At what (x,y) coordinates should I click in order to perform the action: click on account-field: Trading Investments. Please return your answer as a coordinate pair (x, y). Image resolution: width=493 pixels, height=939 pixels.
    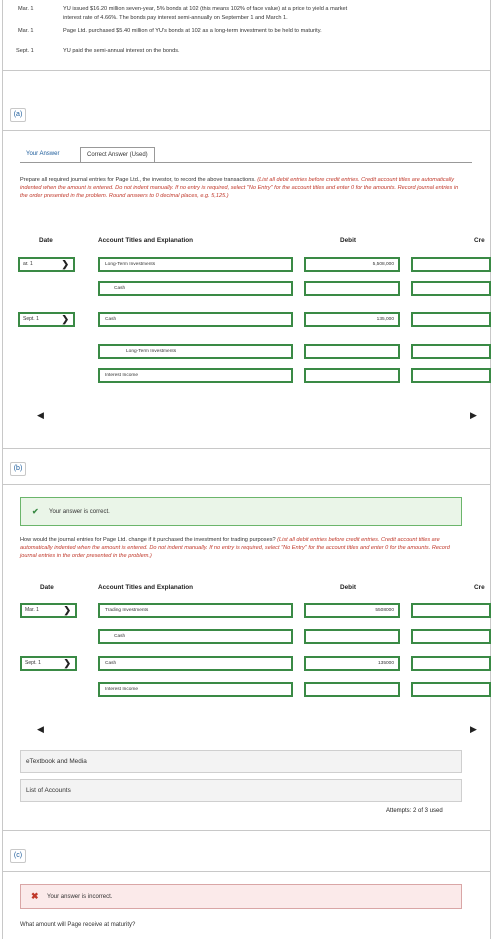
    Looking at the image, I should click on (195, 610).